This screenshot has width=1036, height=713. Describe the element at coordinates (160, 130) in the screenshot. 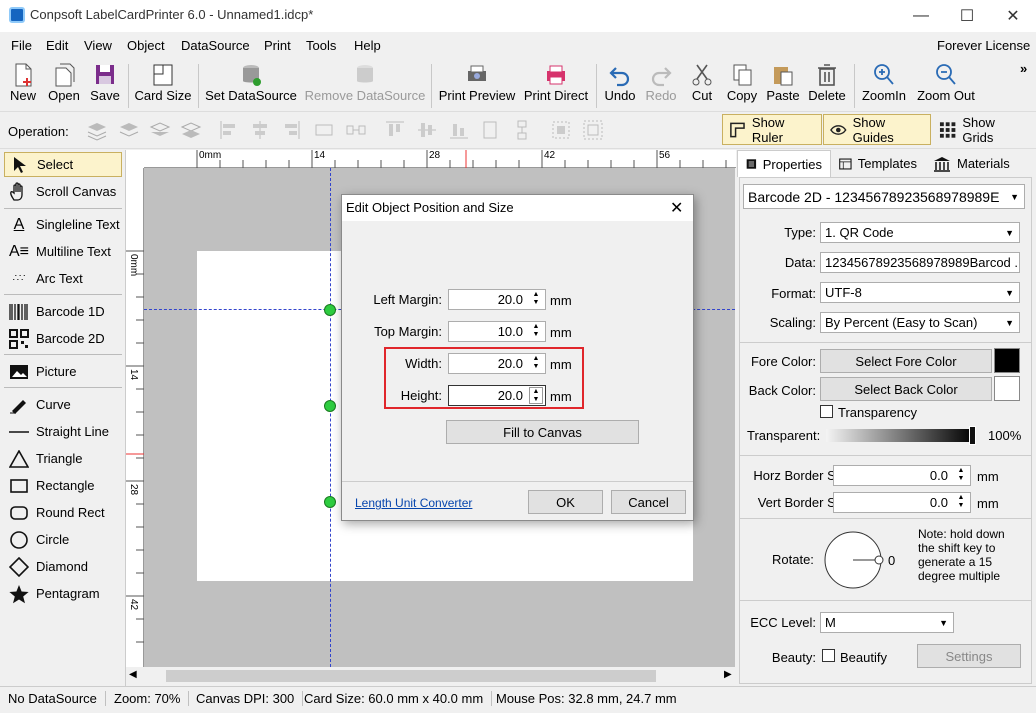

I see `send-backward-icon` at that location.